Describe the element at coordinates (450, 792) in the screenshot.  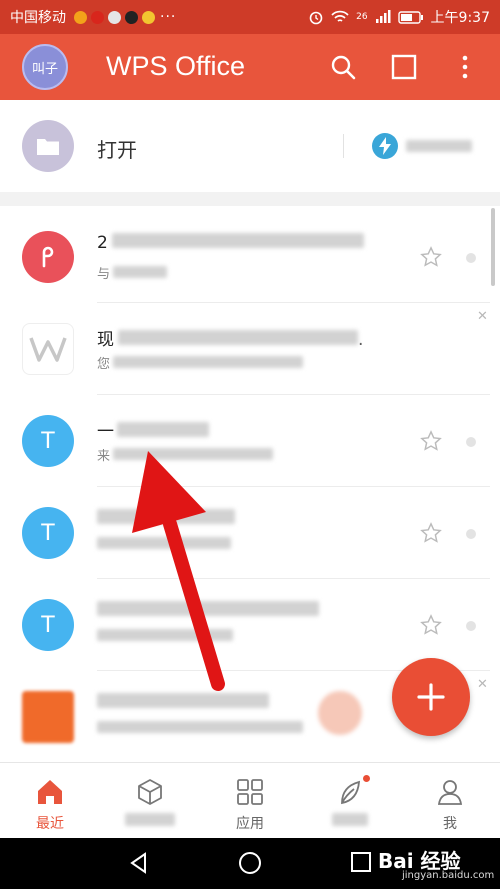
I see `user-icon` at that location.